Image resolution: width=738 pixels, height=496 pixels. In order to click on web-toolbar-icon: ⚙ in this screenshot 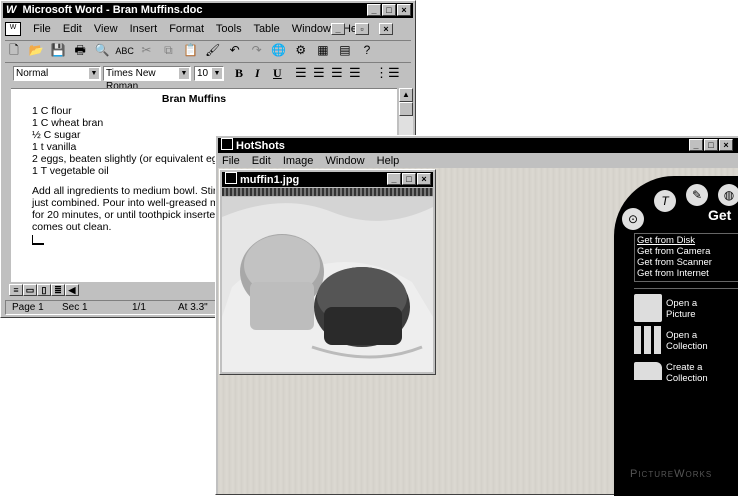, I will do `click(301, 50)`.